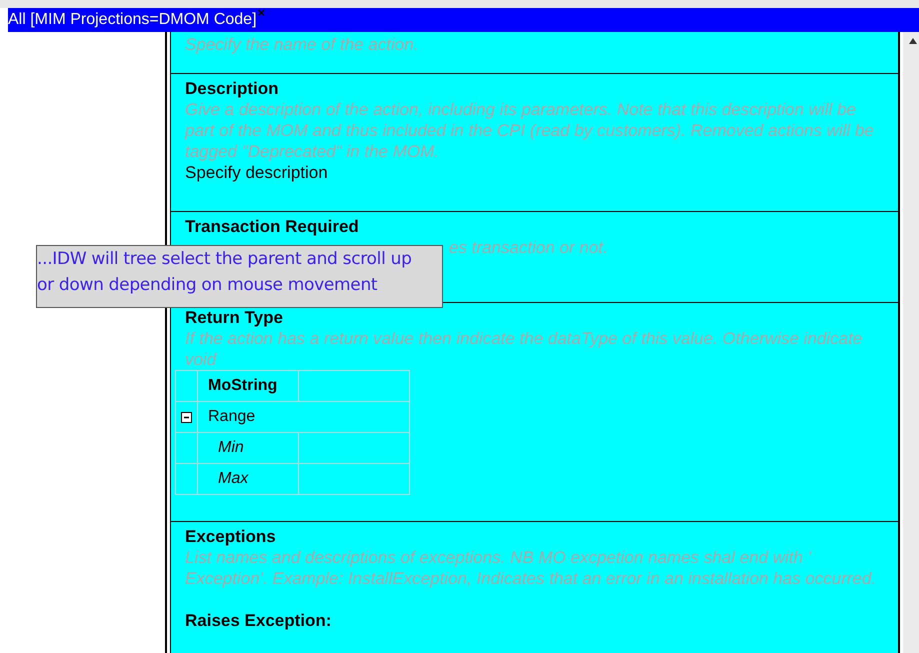  I want to click on scroll-up-icon, so click(913, 41).